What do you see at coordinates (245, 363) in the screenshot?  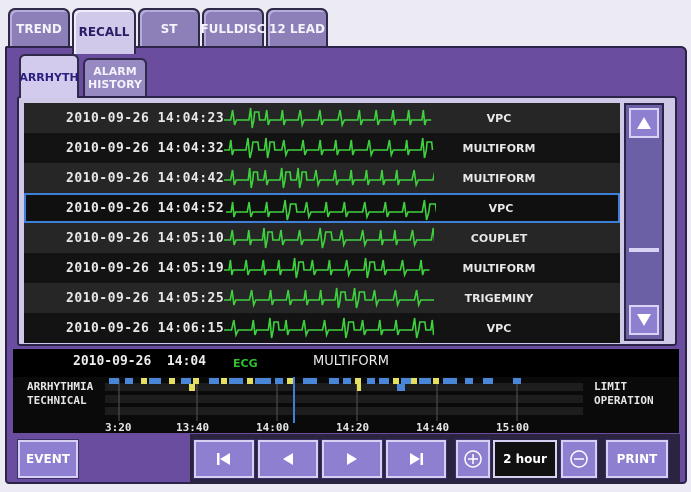 I see `status-lead: ECG` at bounding box center [245, 363].